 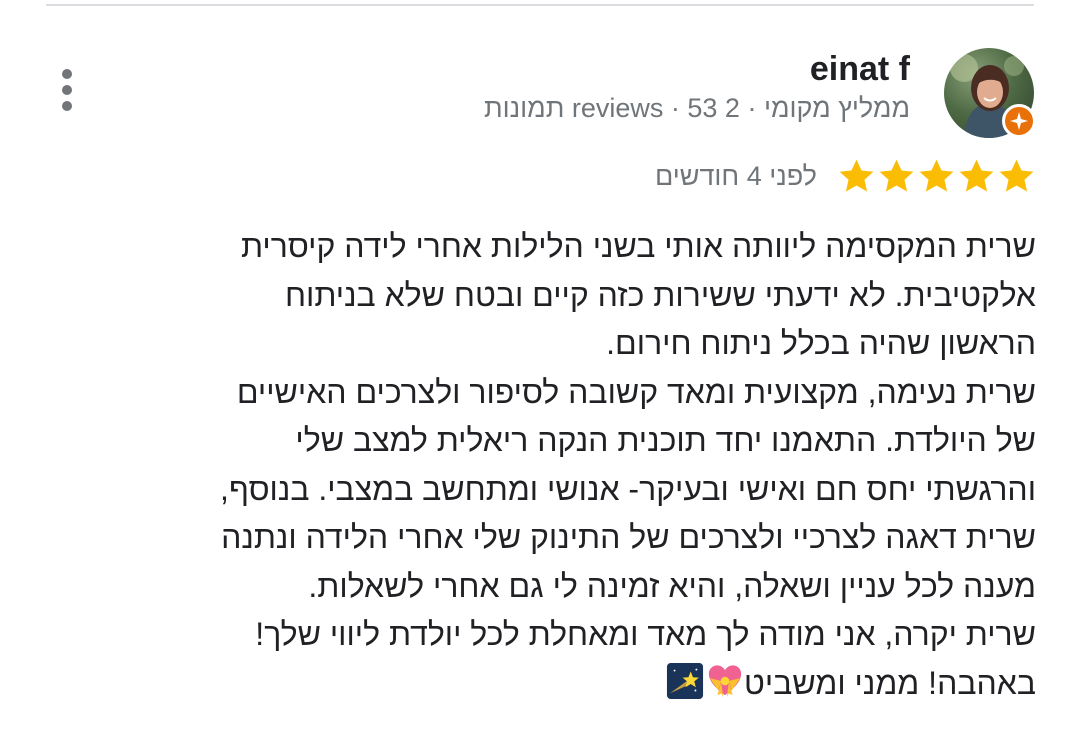 I want to click on reviewer-avatar, so click(x=990, y=94).